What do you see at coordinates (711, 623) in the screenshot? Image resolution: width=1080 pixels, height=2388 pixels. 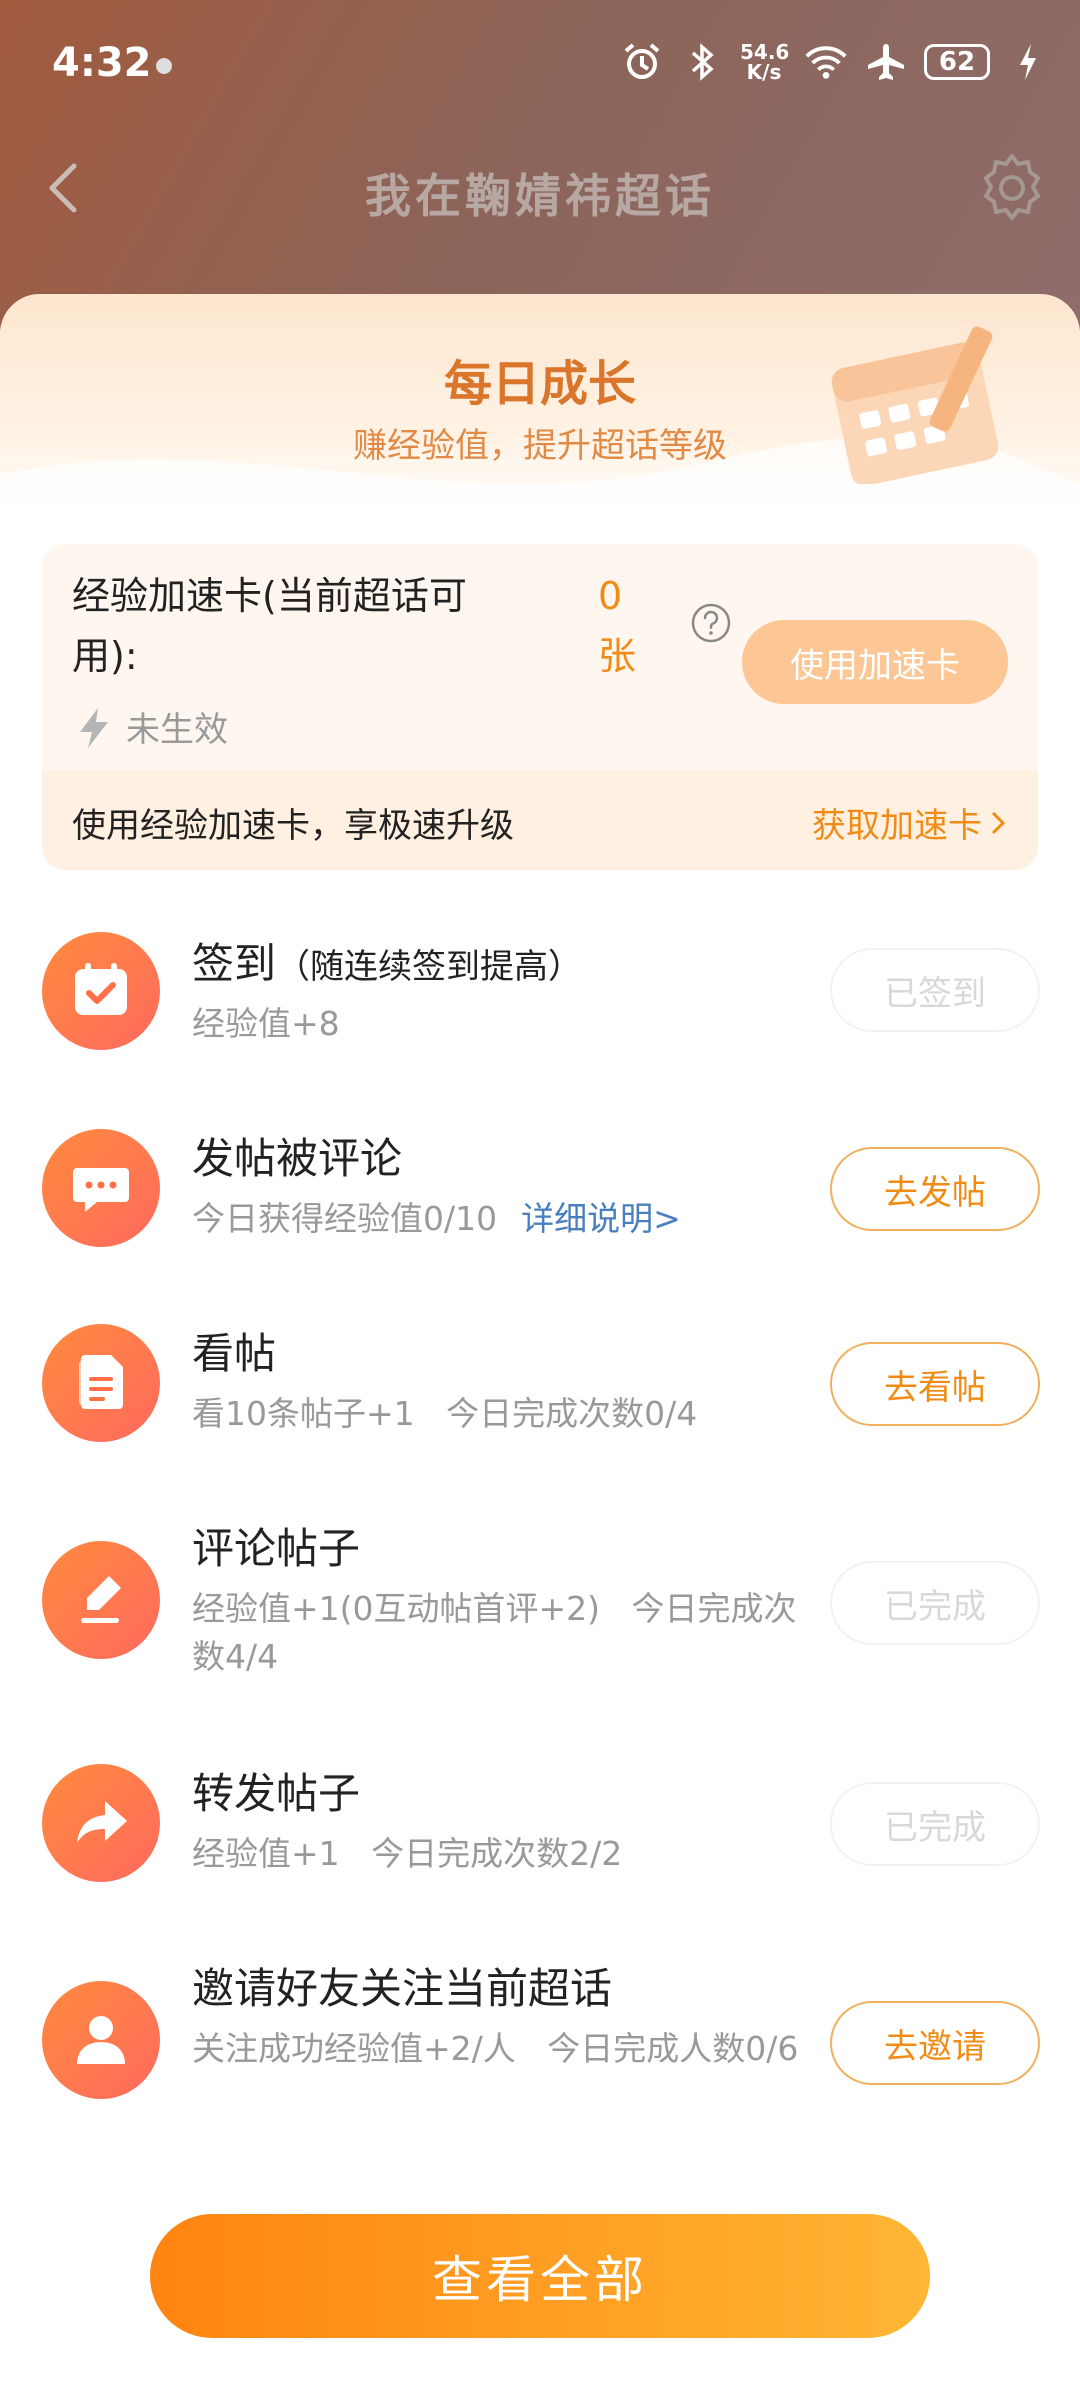 I see `help-icon` at bounding box center [711, 623].